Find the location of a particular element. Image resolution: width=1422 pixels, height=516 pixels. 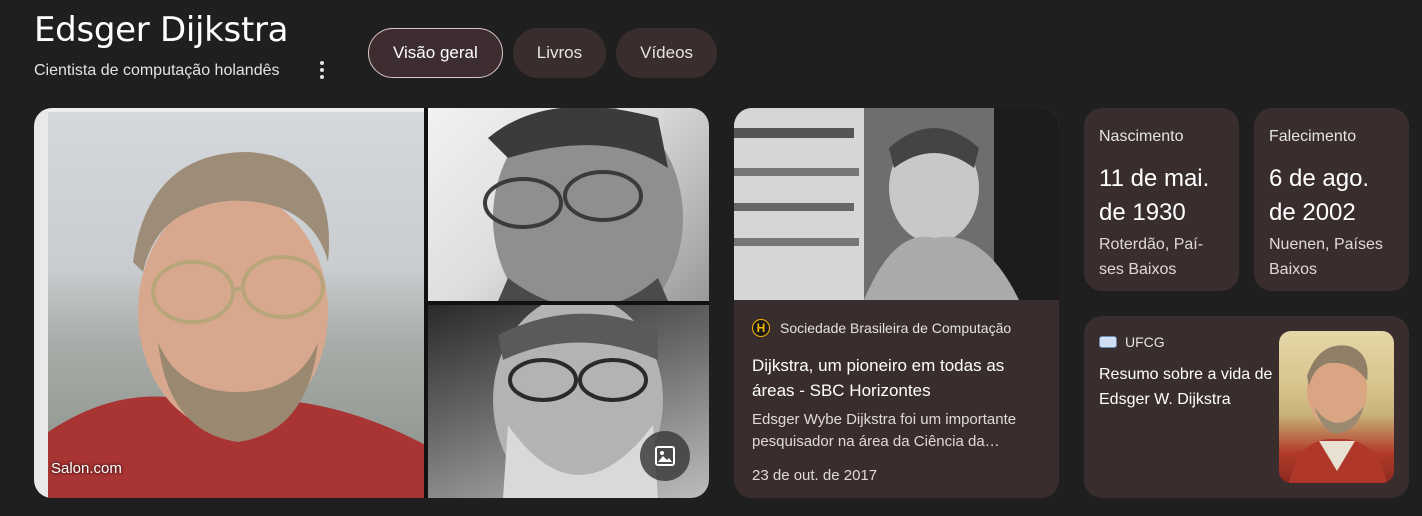

more-images-button is located at coordinates (665, 456).